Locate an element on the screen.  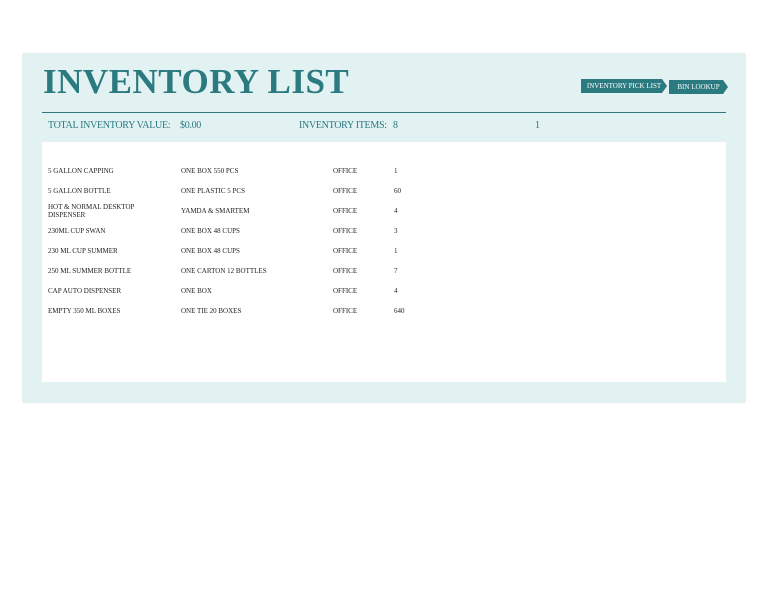
total-inventory-value-label: TOTAL INVENTORY VALUE: is located at coordinates (109, 125).